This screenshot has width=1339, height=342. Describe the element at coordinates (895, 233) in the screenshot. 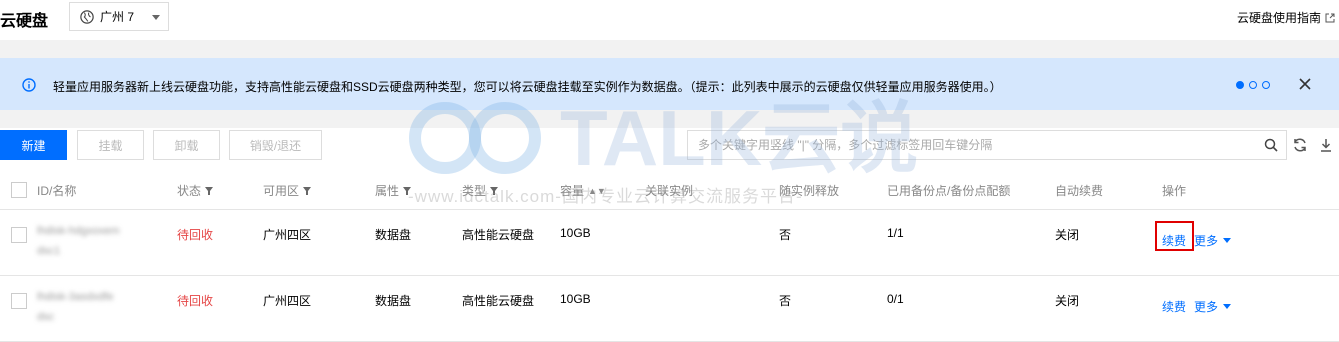

I see `backup-text: 1/1` at that location.